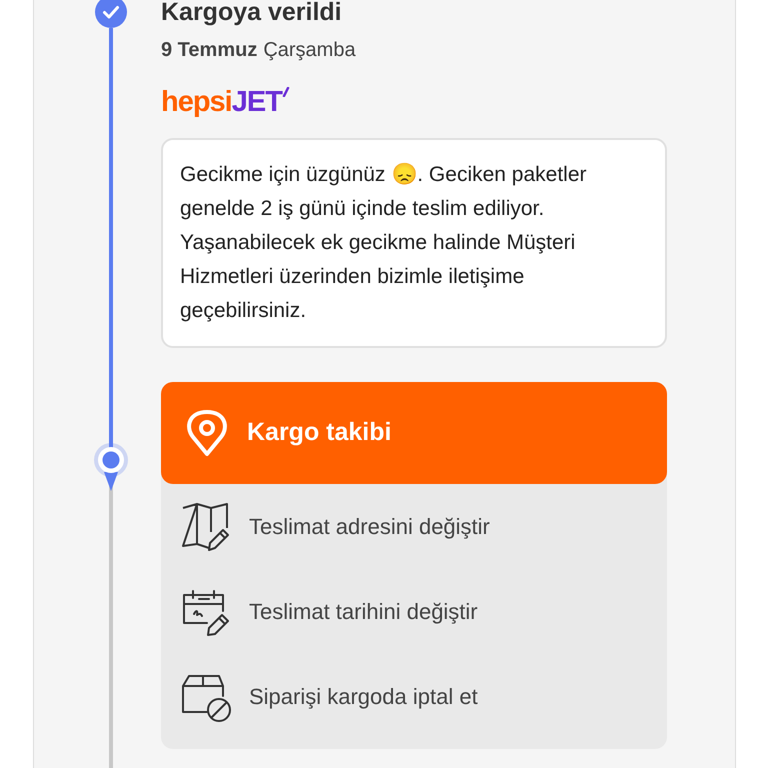 This screenshot has width=768, height=768. Describe the element at coordinates (309, 50) in the screenshot. I see `status-weekday: Çarşamba` at that location.